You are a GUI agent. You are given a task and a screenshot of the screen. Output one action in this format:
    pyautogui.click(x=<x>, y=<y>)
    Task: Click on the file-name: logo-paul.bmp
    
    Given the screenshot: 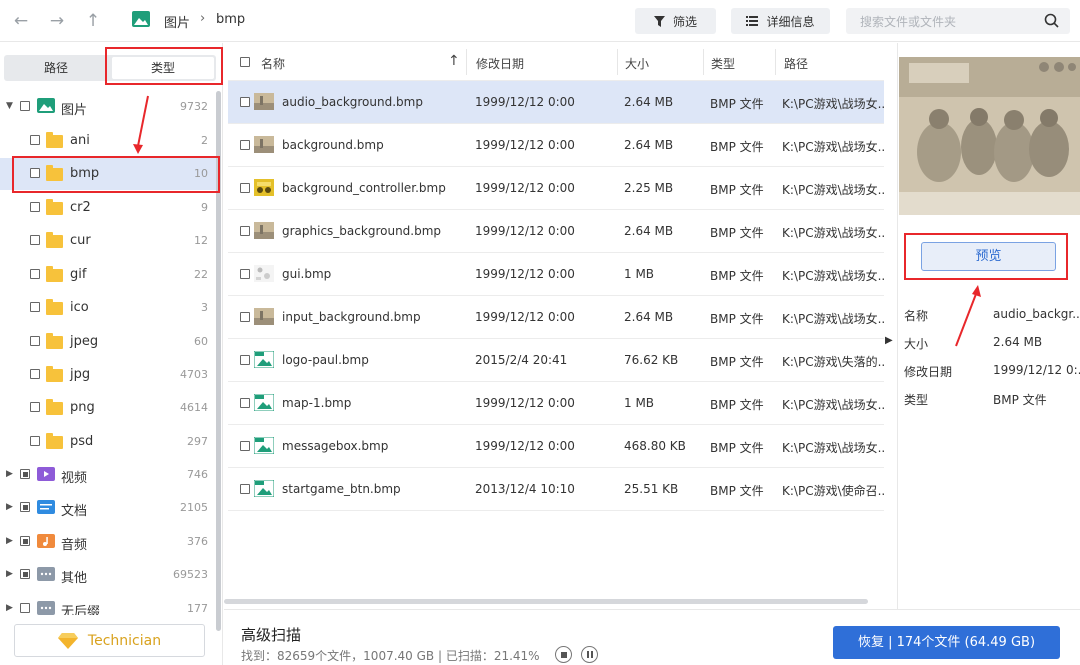 What is the action you would take?
    pyautogui.click(x=325, y=360)
    